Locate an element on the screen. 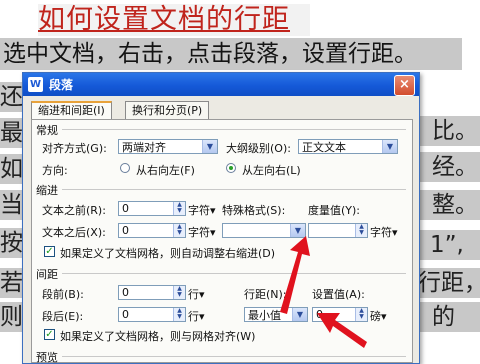  general-heading: 常规 is located at coordinates (47, 130).